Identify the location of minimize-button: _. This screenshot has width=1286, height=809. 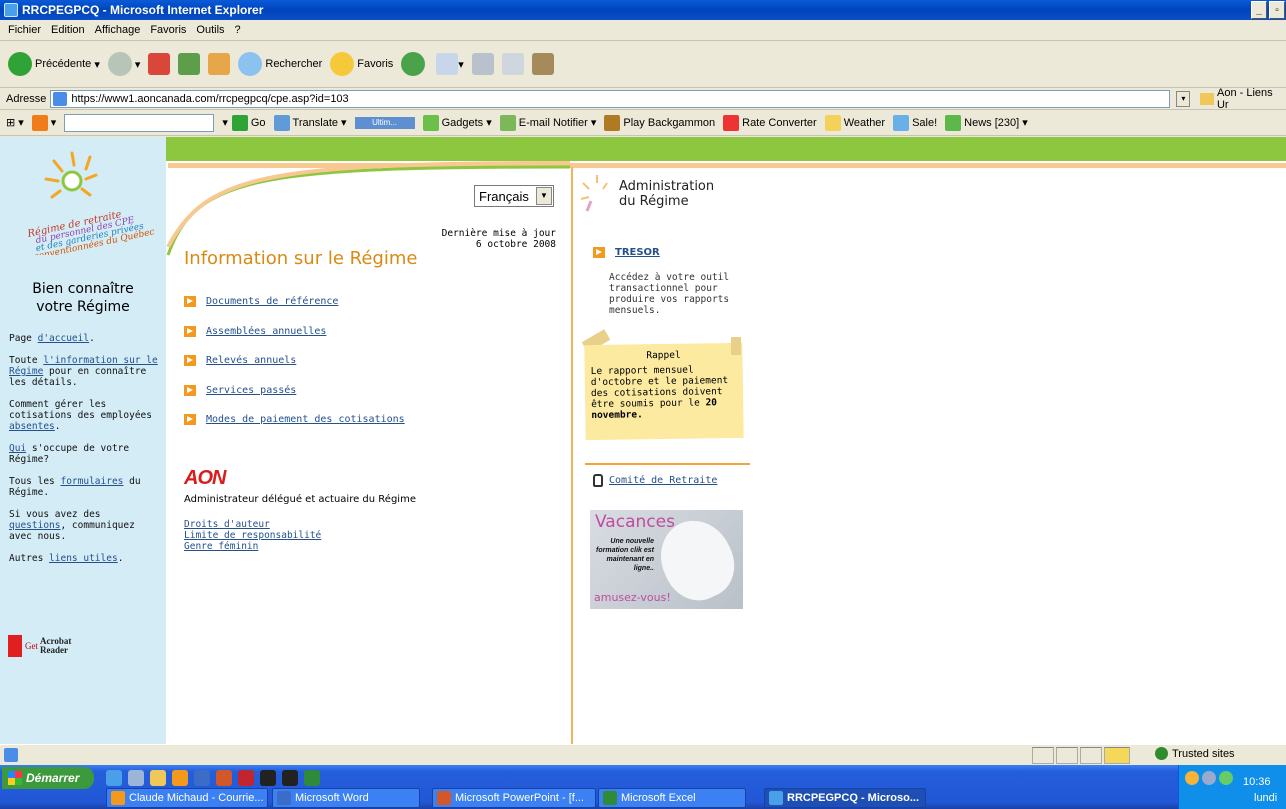
(1259, 10).